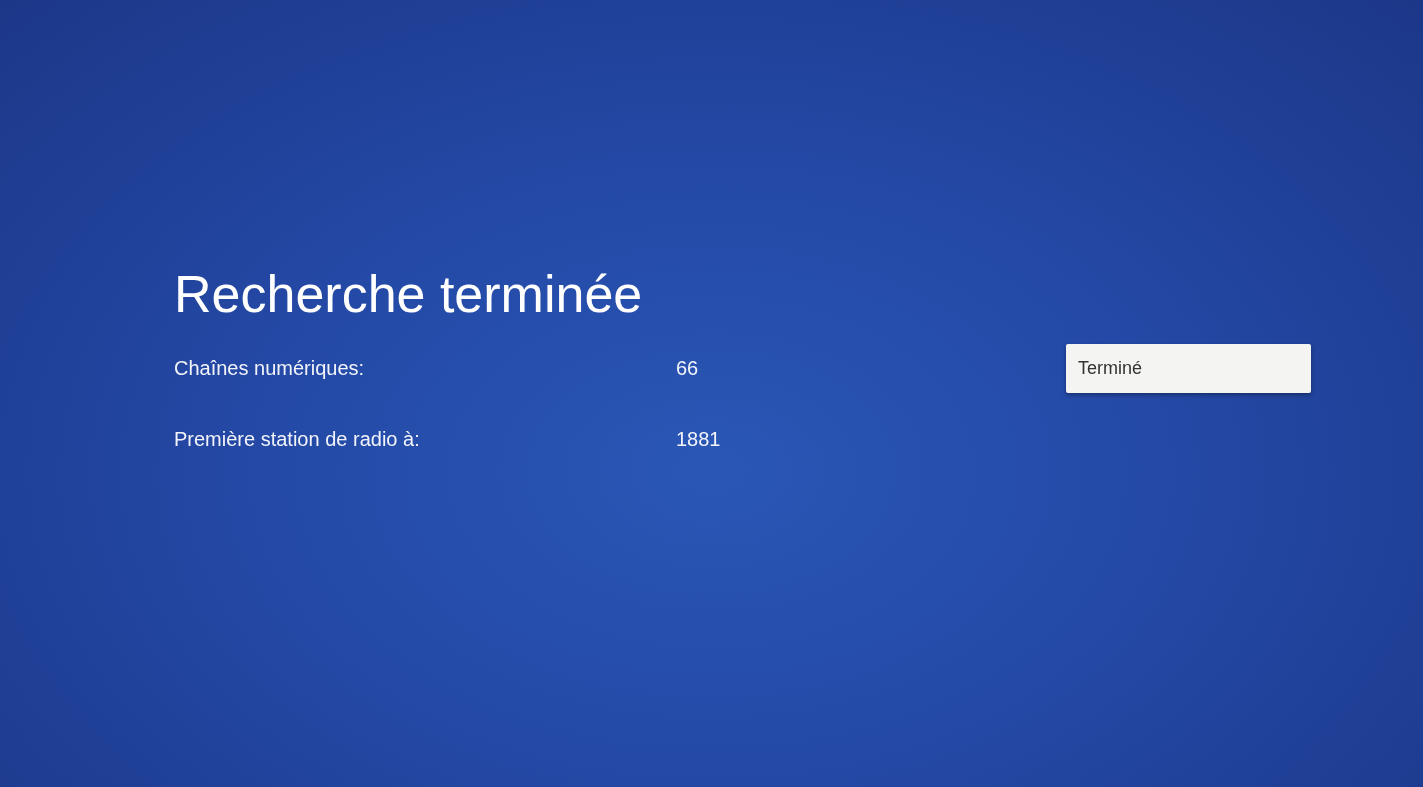  What do you see at coordinates (297, 439) in the screenshot?
I see `result-label: Première station de radio à:` at bounding box center [297, 439].